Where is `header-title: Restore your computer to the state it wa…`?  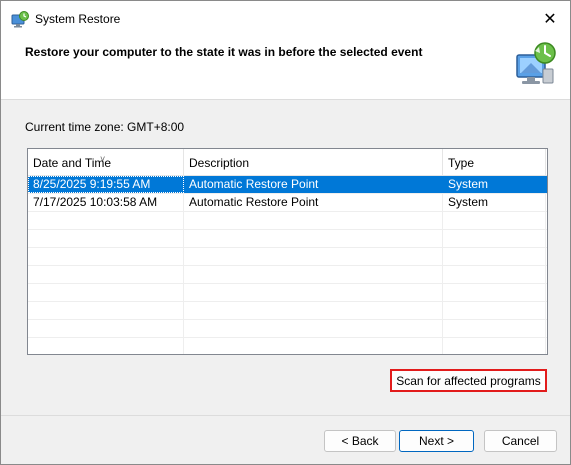 header-title: Restore your computer to the state it wa… is located at coordinates (224, 52).